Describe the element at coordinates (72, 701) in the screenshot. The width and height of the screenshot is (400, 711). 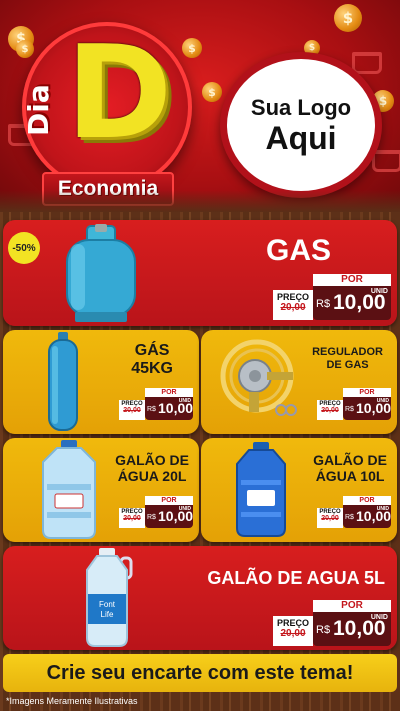
I see `disclaimer: *Imagens Meramente Ilustrativas` at that location.